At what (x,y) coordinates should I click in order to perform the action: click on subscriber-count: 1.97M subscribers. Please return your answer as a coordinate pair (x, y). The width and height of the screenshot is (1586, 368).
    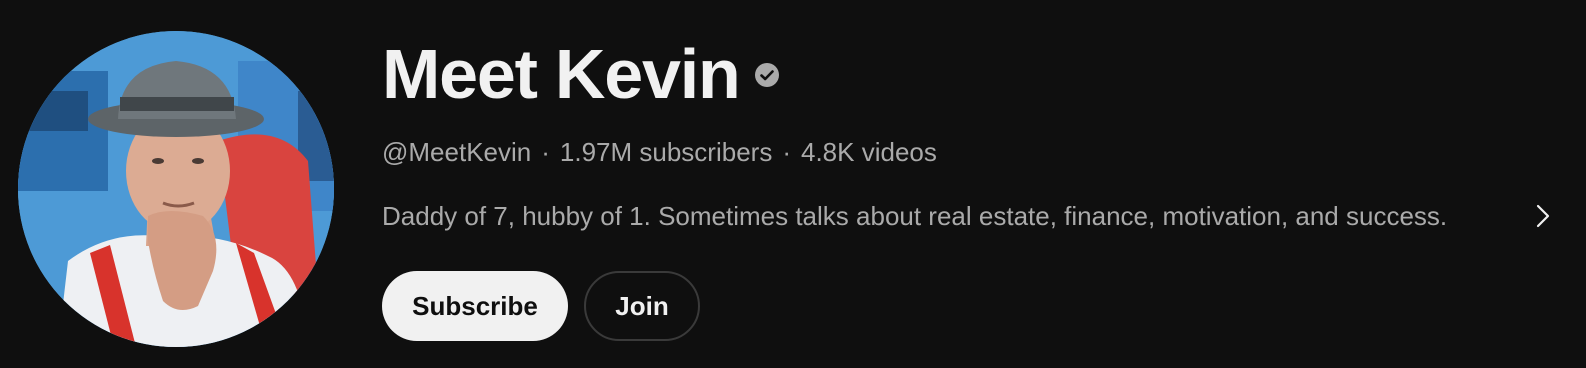
    Looking at the image, I should click on (666, 152).